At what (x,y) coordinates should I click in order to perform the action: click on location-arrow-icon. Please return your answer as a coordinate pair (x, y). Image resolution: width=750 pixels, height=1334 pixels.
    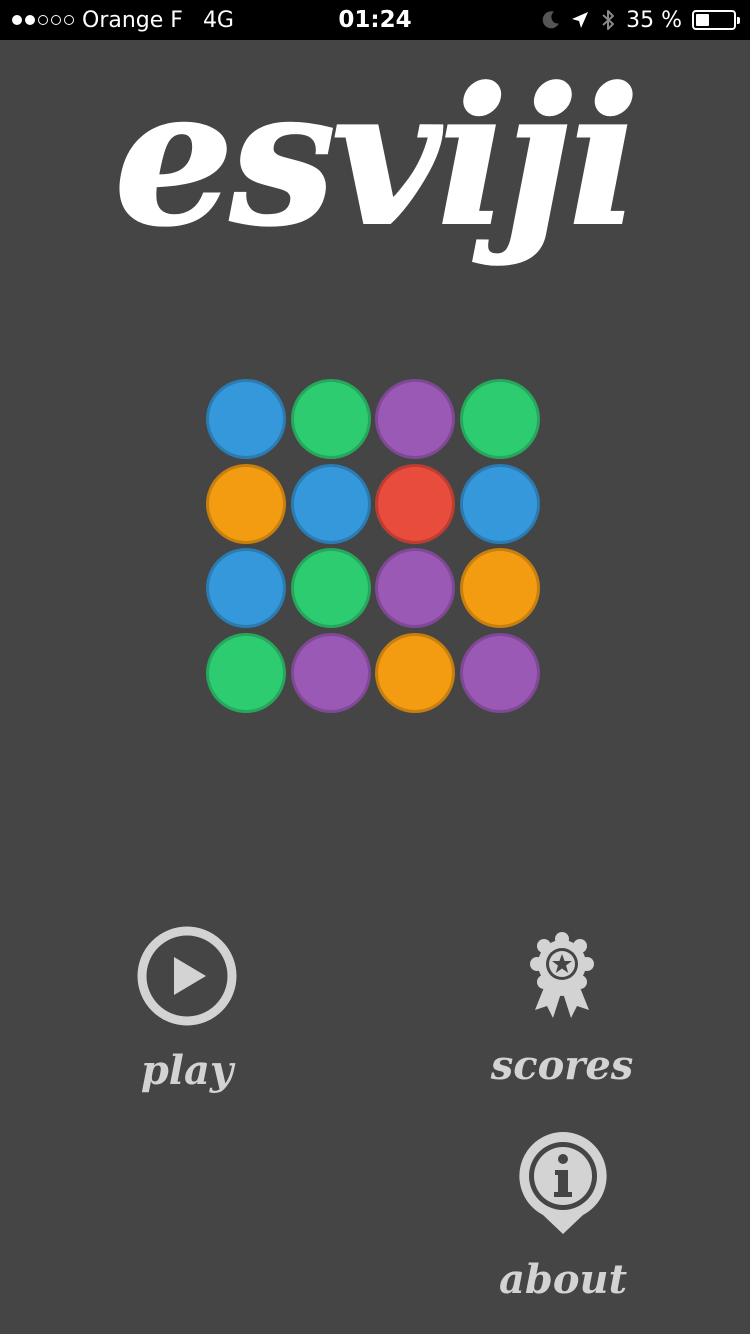
    Looking at the image, I should click on (580, 20).